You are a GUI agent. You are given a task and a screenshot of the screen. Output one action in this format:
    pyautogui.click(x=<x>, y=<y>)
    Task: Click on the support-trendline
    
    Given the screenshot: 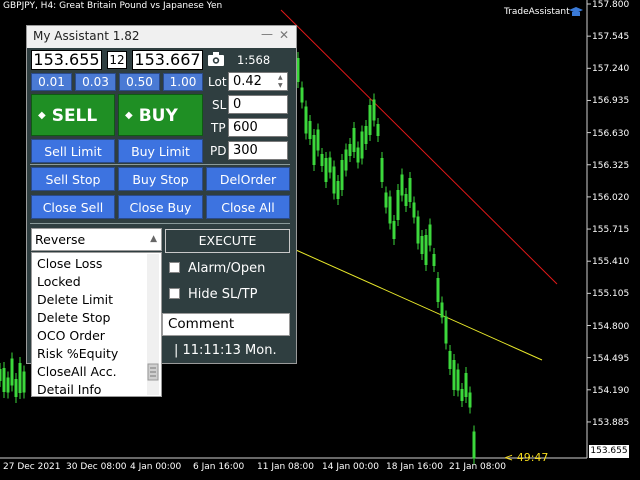 What is the action you would take?
    pyautogui.click(x=419, y=305)
    